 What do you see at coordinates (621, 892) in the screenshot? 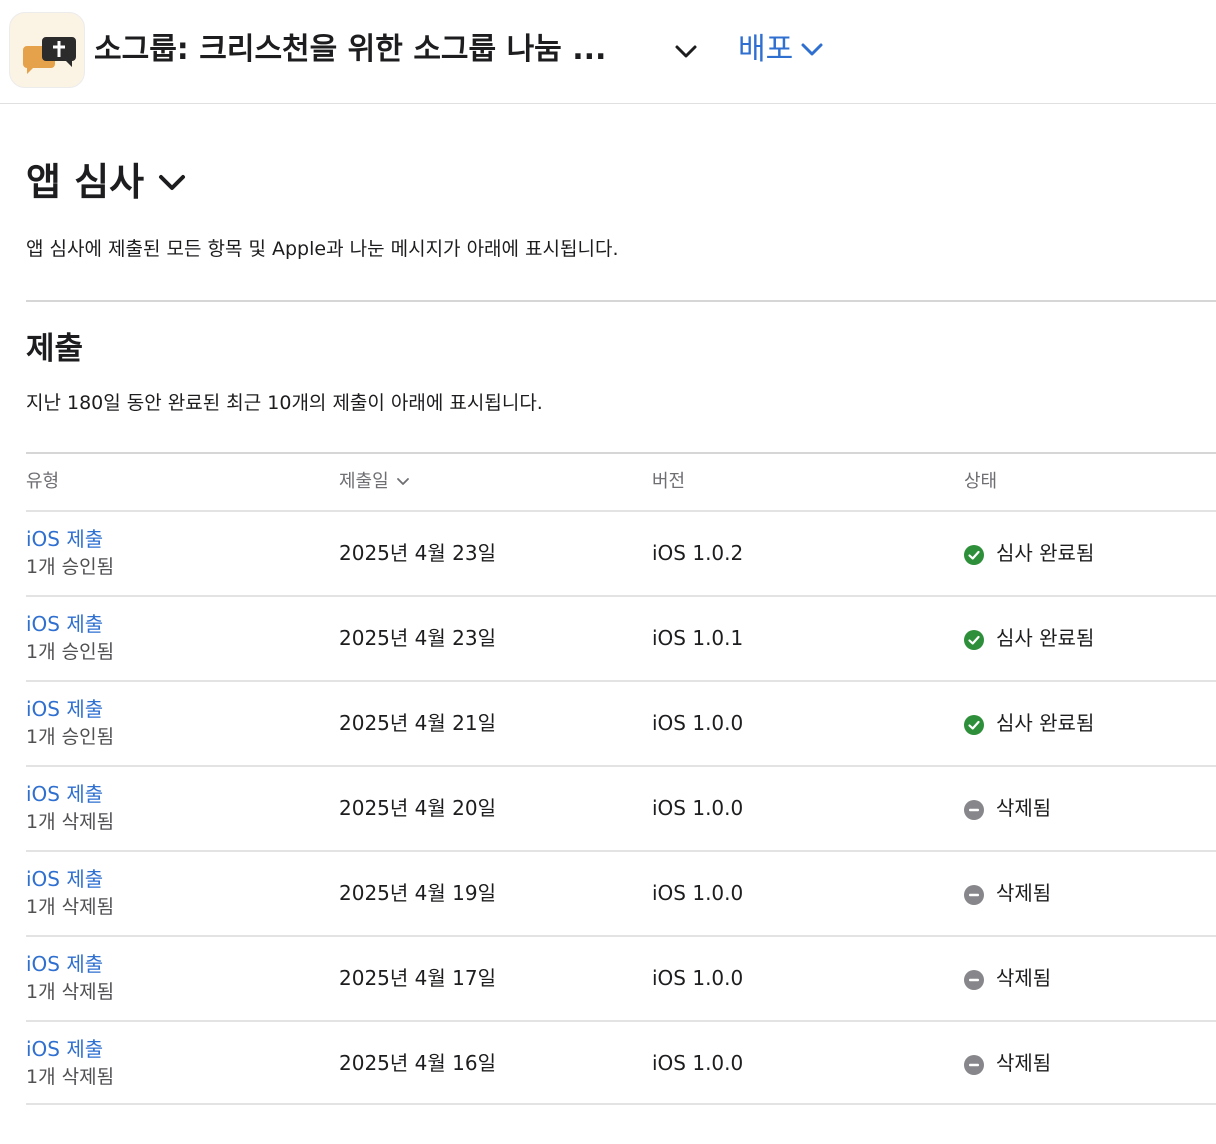
I see `table-row: iOS 제출 1개 삭제됨 2025년 4월 19일 iOS 1.0.0 삭제됨` at bounding box center [621, 892].